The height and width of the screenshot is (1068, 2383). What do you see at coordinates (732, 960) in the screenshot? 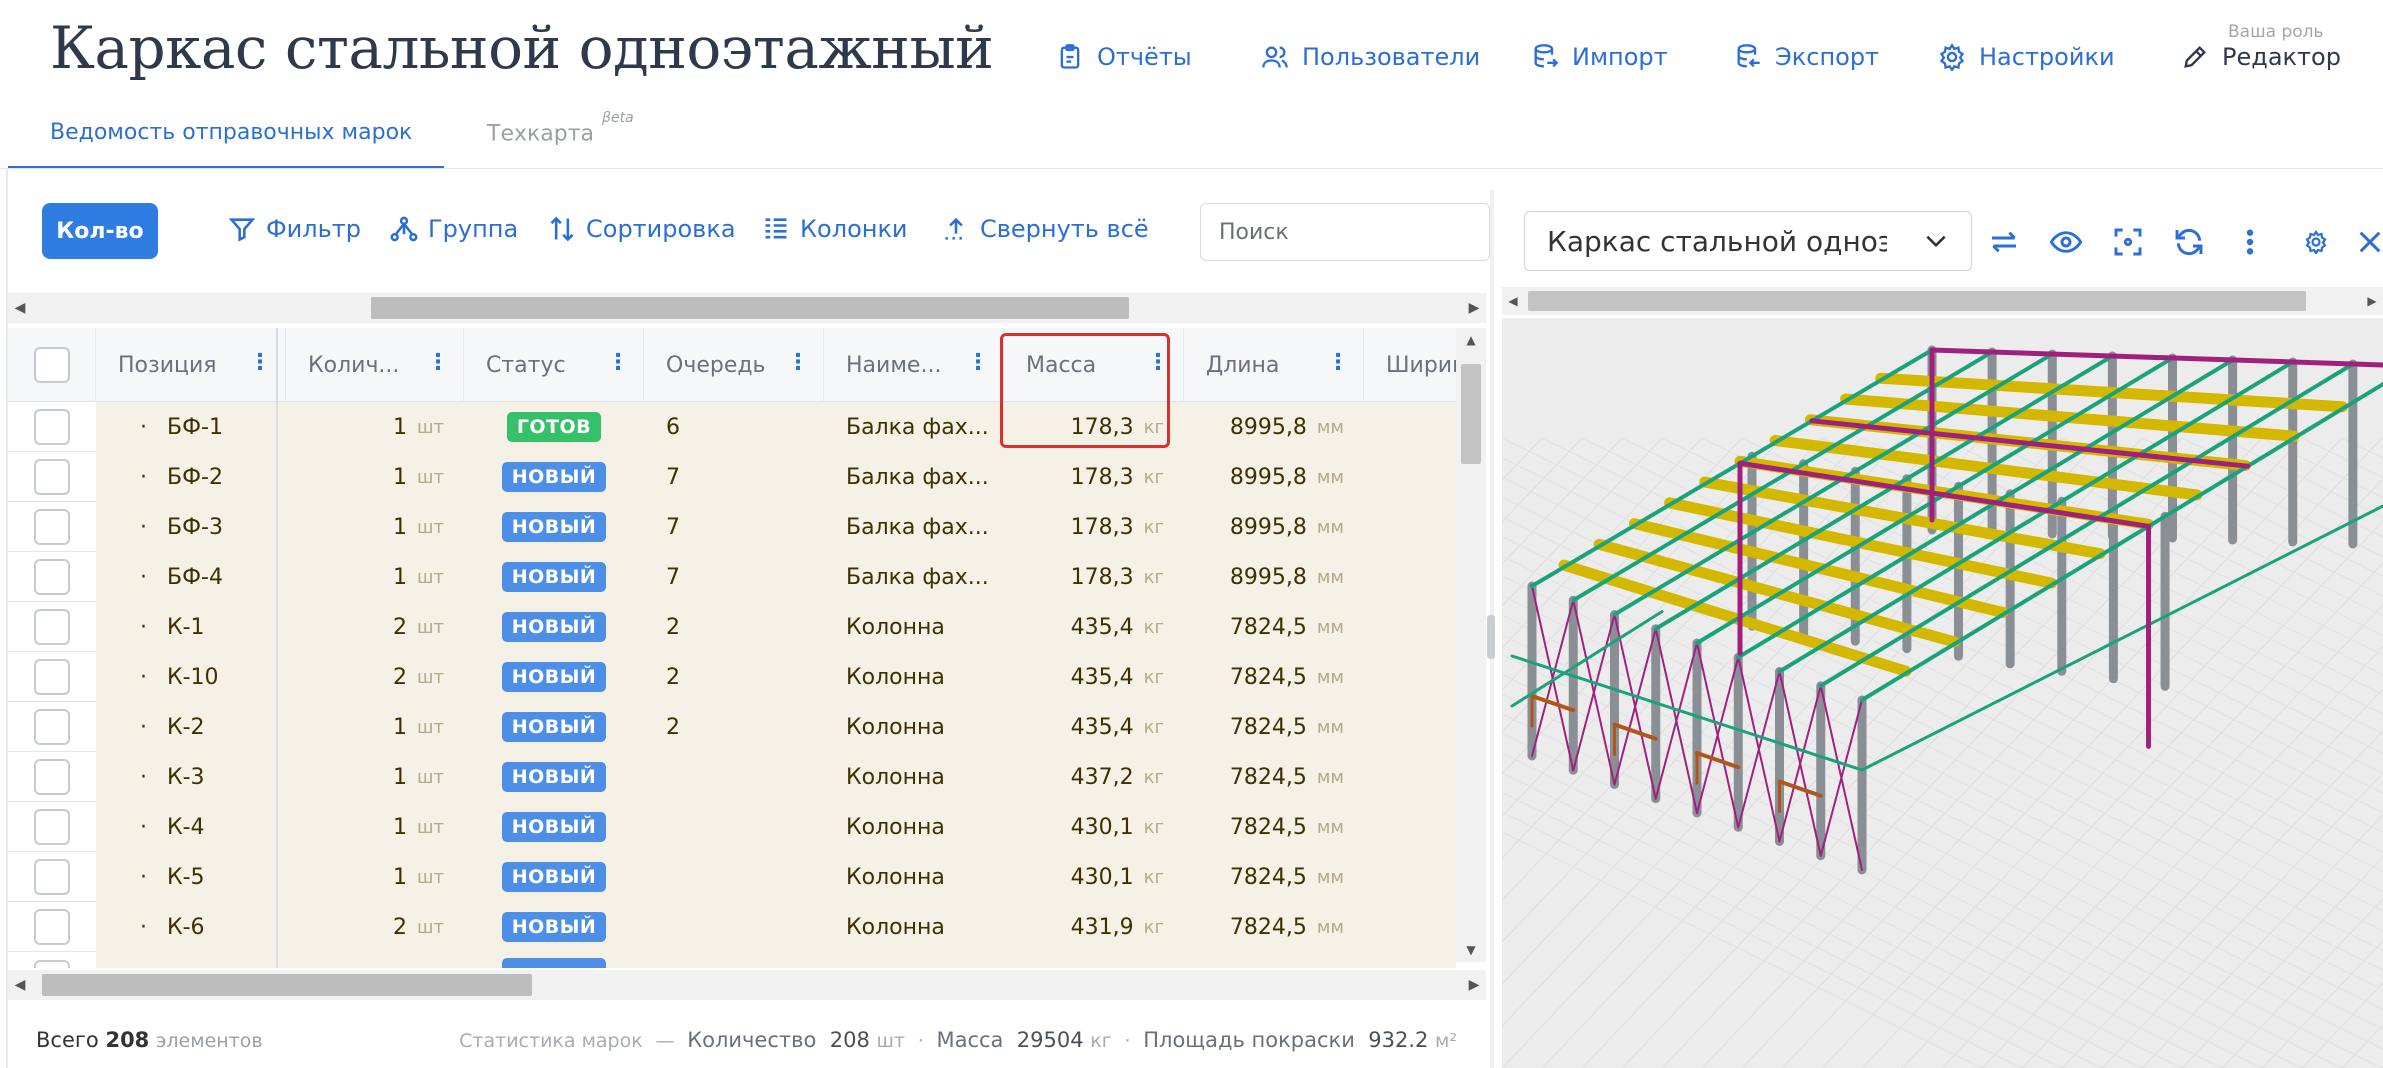
I see `table-row` at bounding box center [732, 960].